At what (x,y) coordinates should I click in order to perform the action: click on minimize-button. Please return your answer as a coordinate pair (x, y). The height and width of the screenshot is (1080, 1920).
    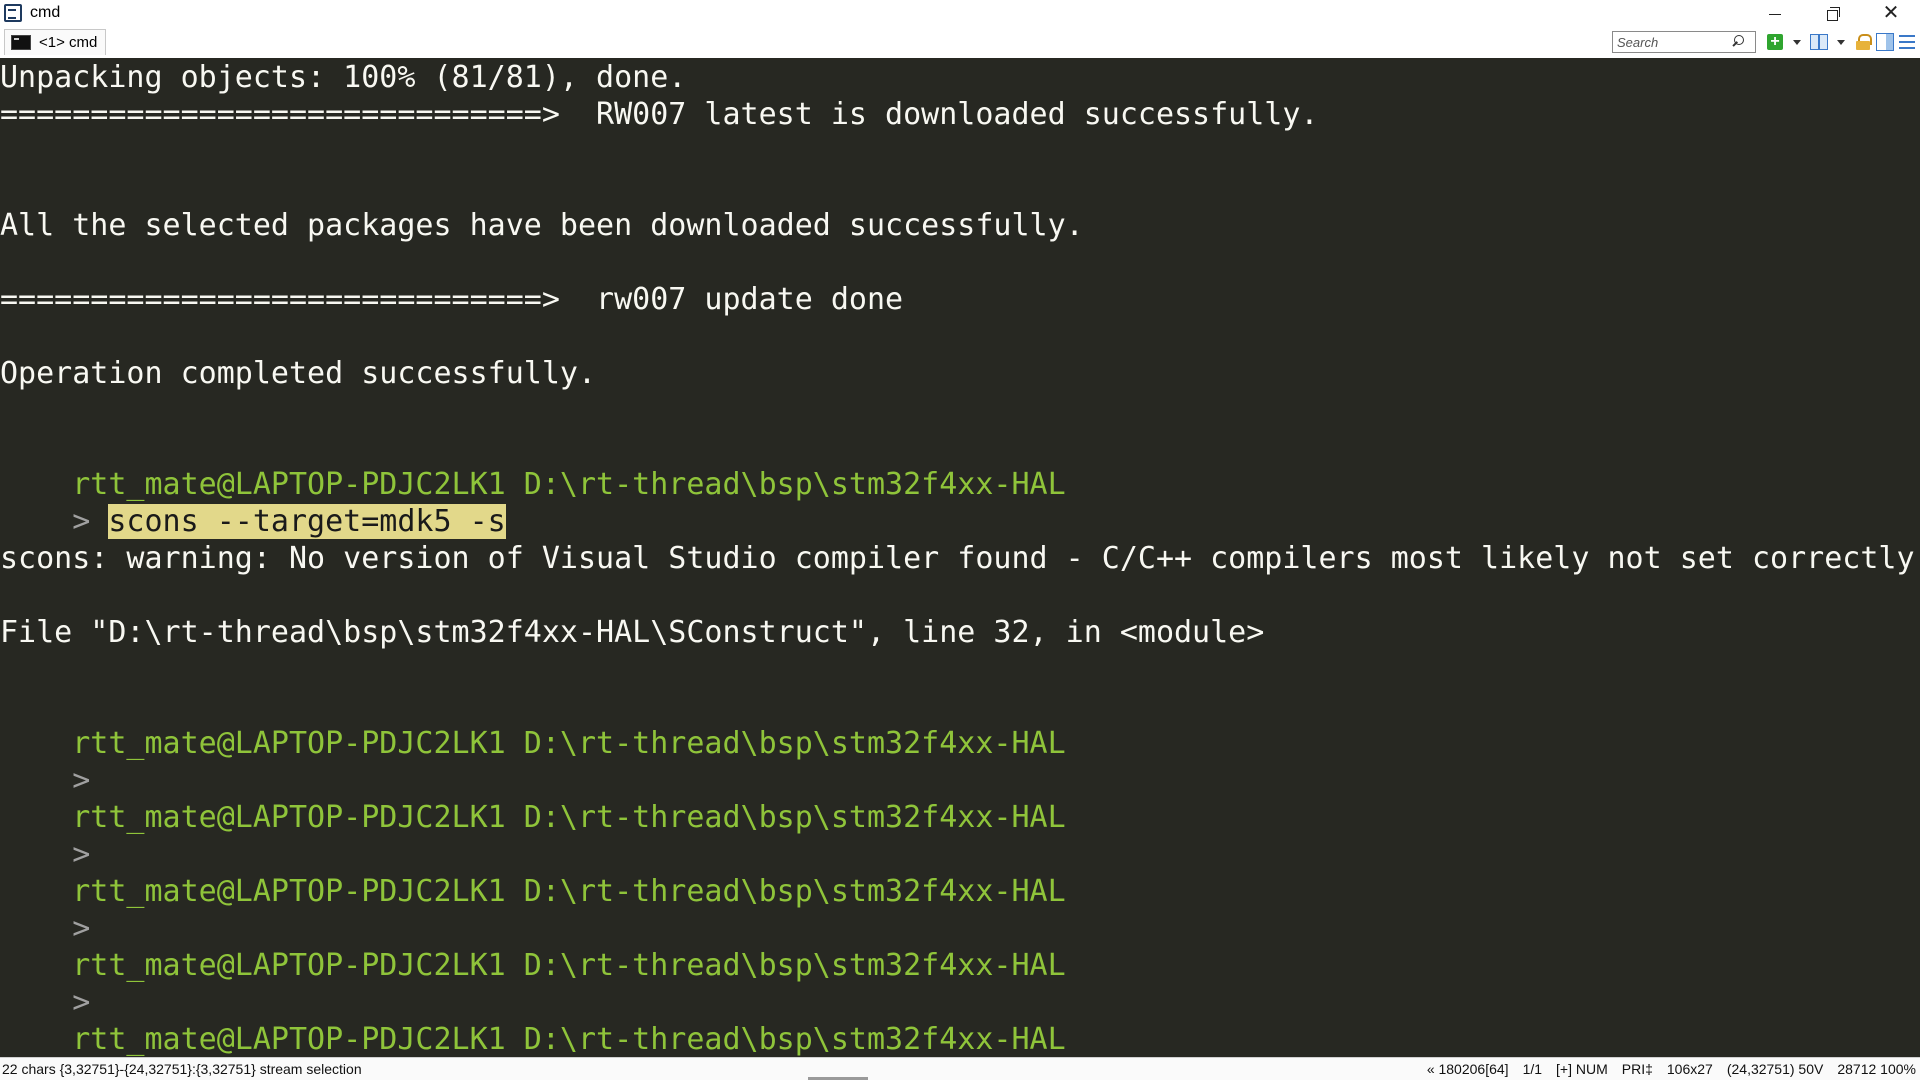
    Looking at the image, I should click on (1775, 13).